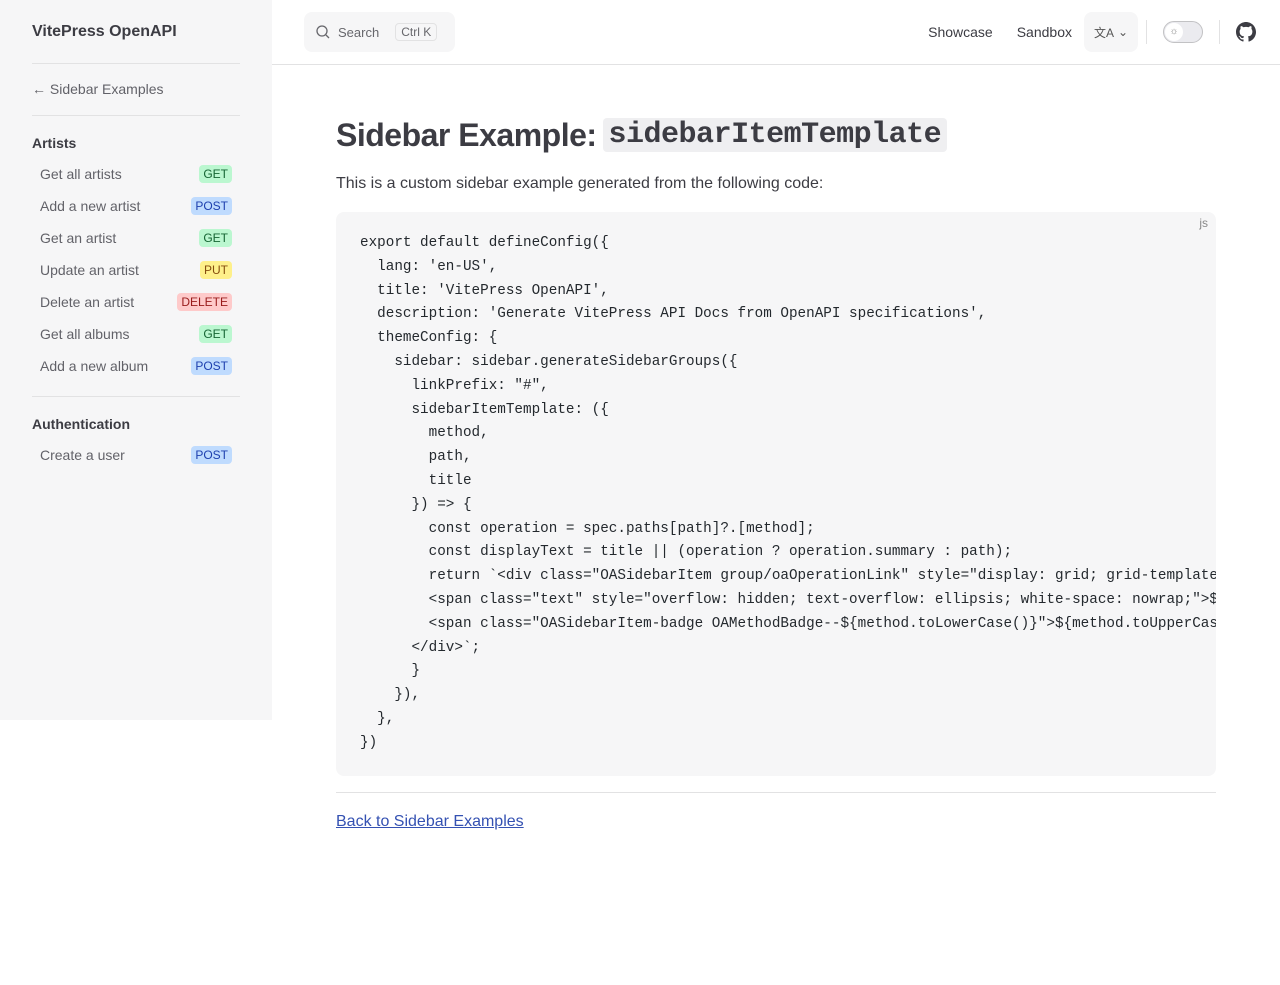  I want to click on sidebar-item: Get all albums GET, so click(136, 334).